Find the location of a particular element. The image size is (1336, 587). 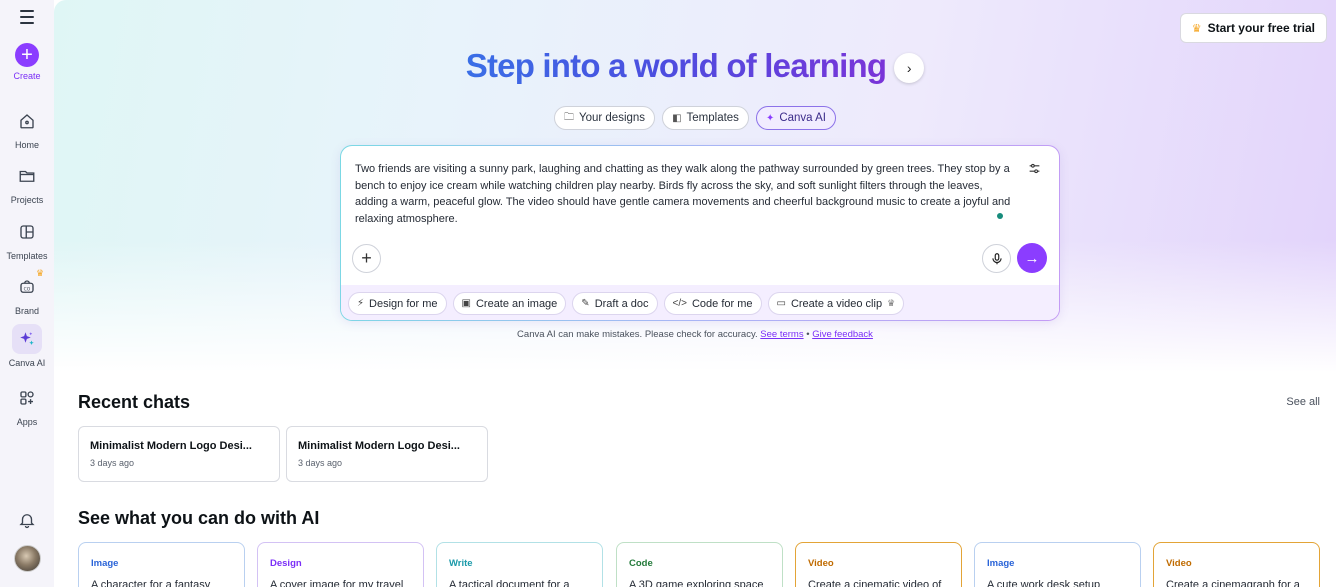

send-button: → is located at coordinates (1032, 258).